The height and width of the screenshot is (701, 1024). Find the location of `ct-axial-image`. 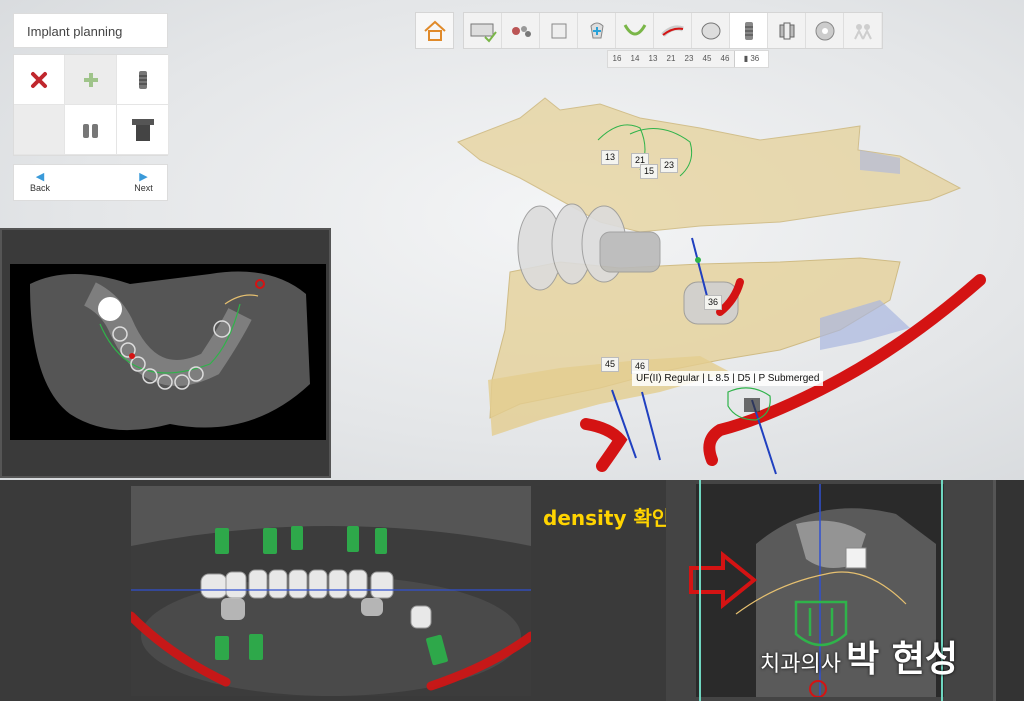

ct-axial-image is located at coordinates (168, 352).